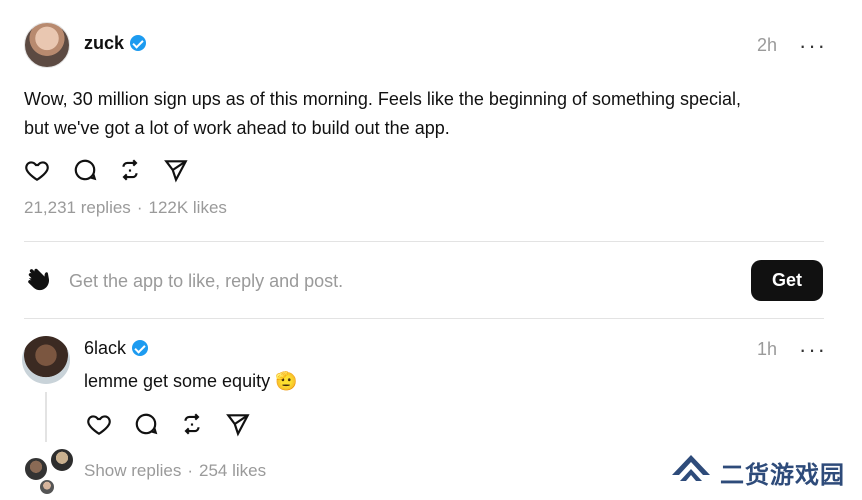 The image size is (862, 500). I want to click on author-name: zuck, so click(104, 43).